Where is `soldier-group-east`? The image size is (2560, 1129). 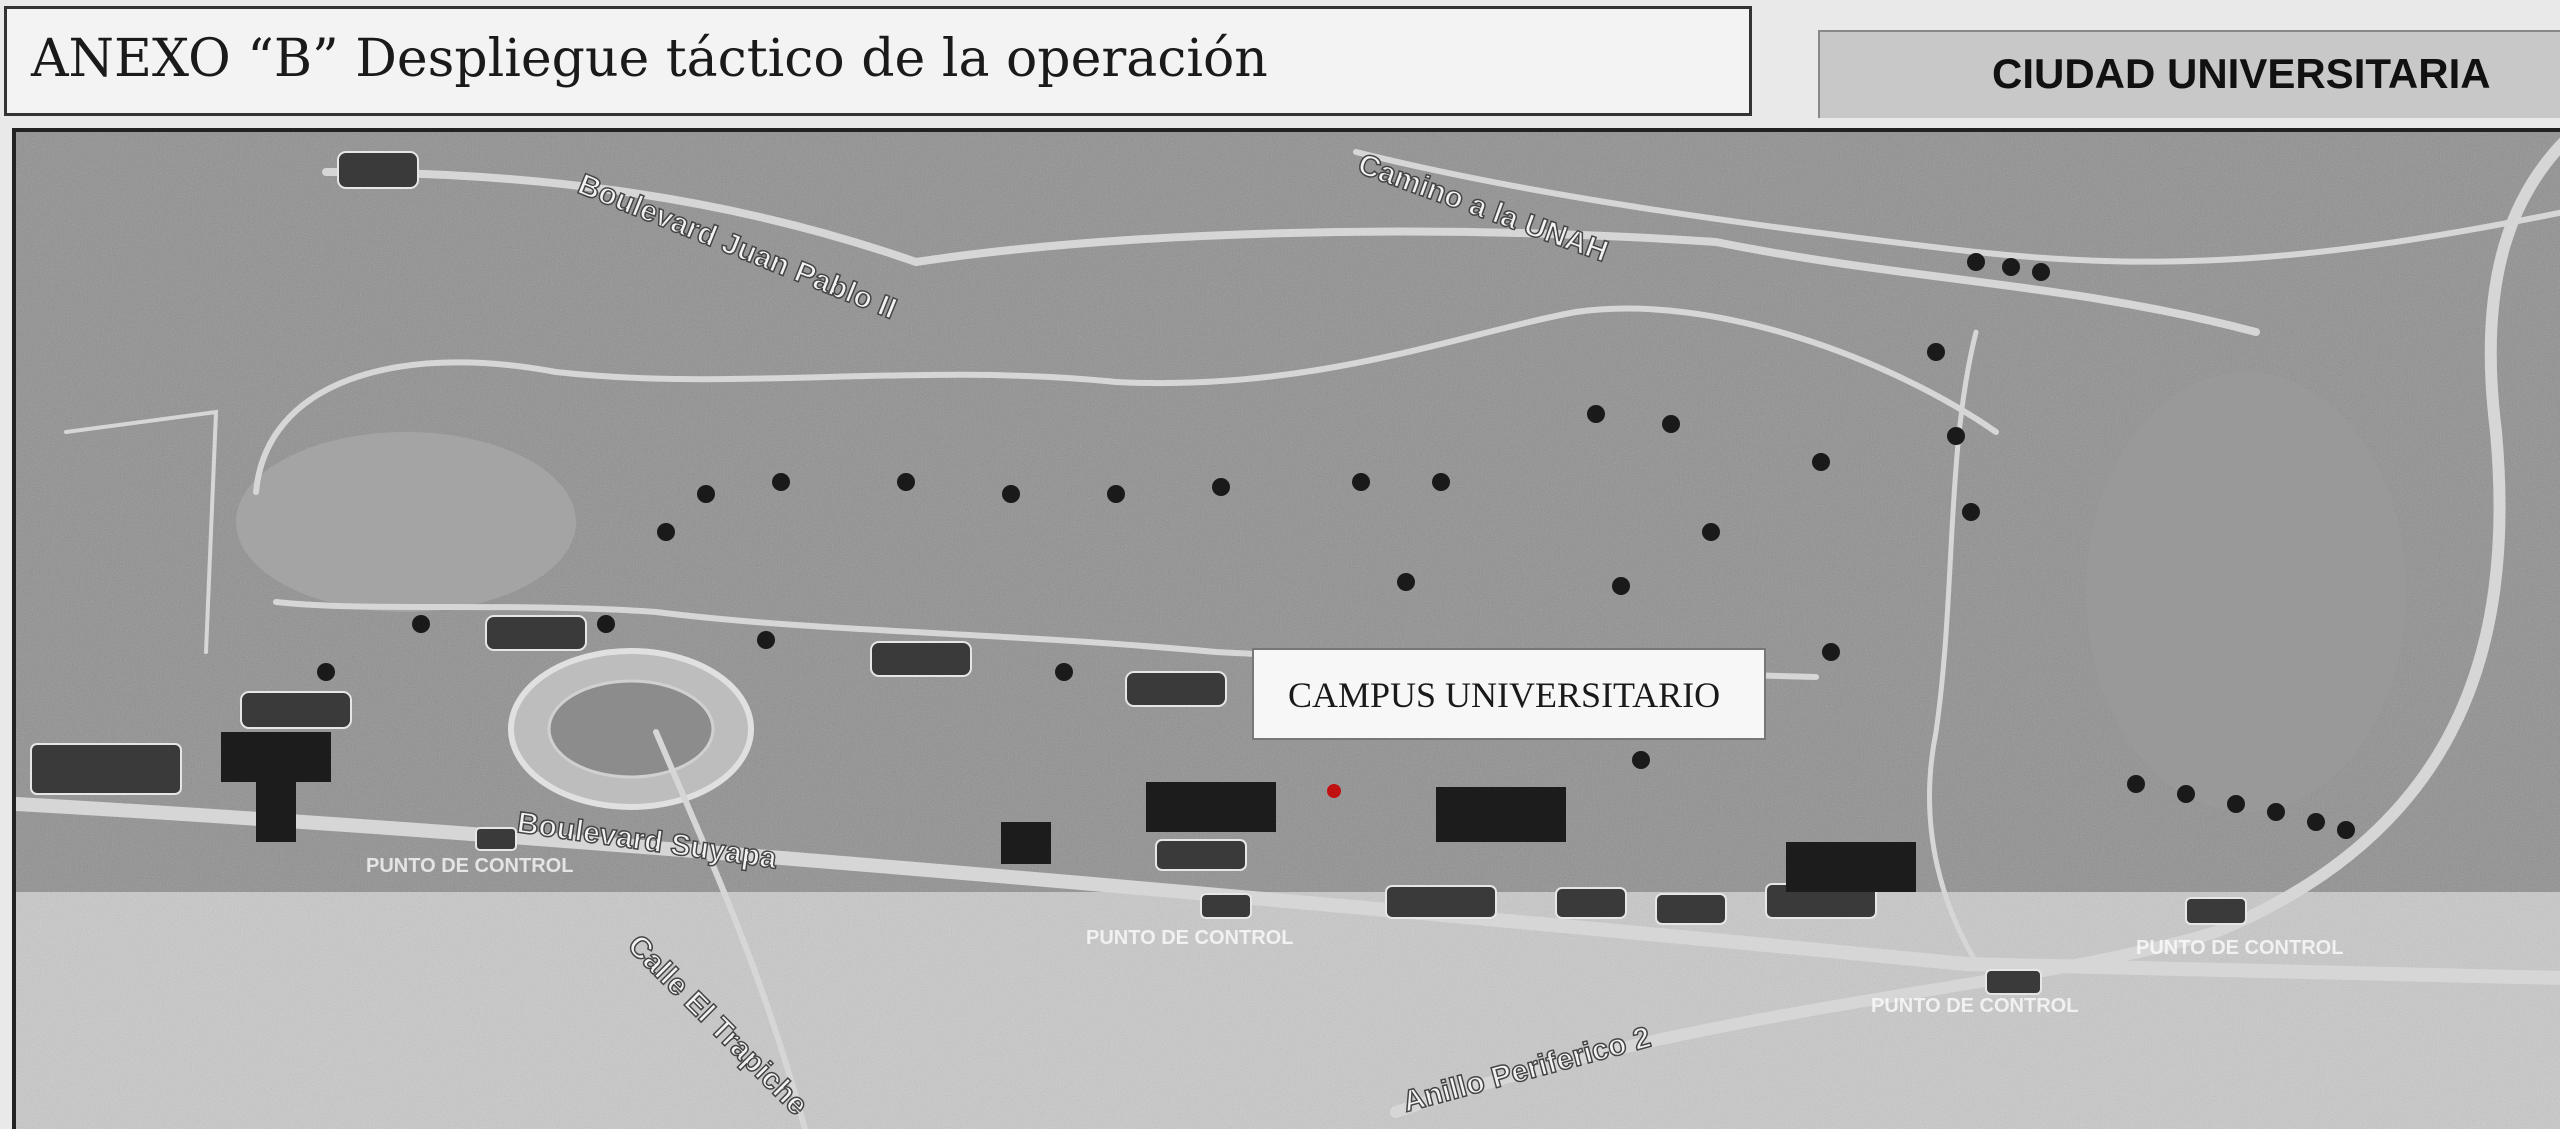
soldier-group-east is located at coordinates (1851, 867).